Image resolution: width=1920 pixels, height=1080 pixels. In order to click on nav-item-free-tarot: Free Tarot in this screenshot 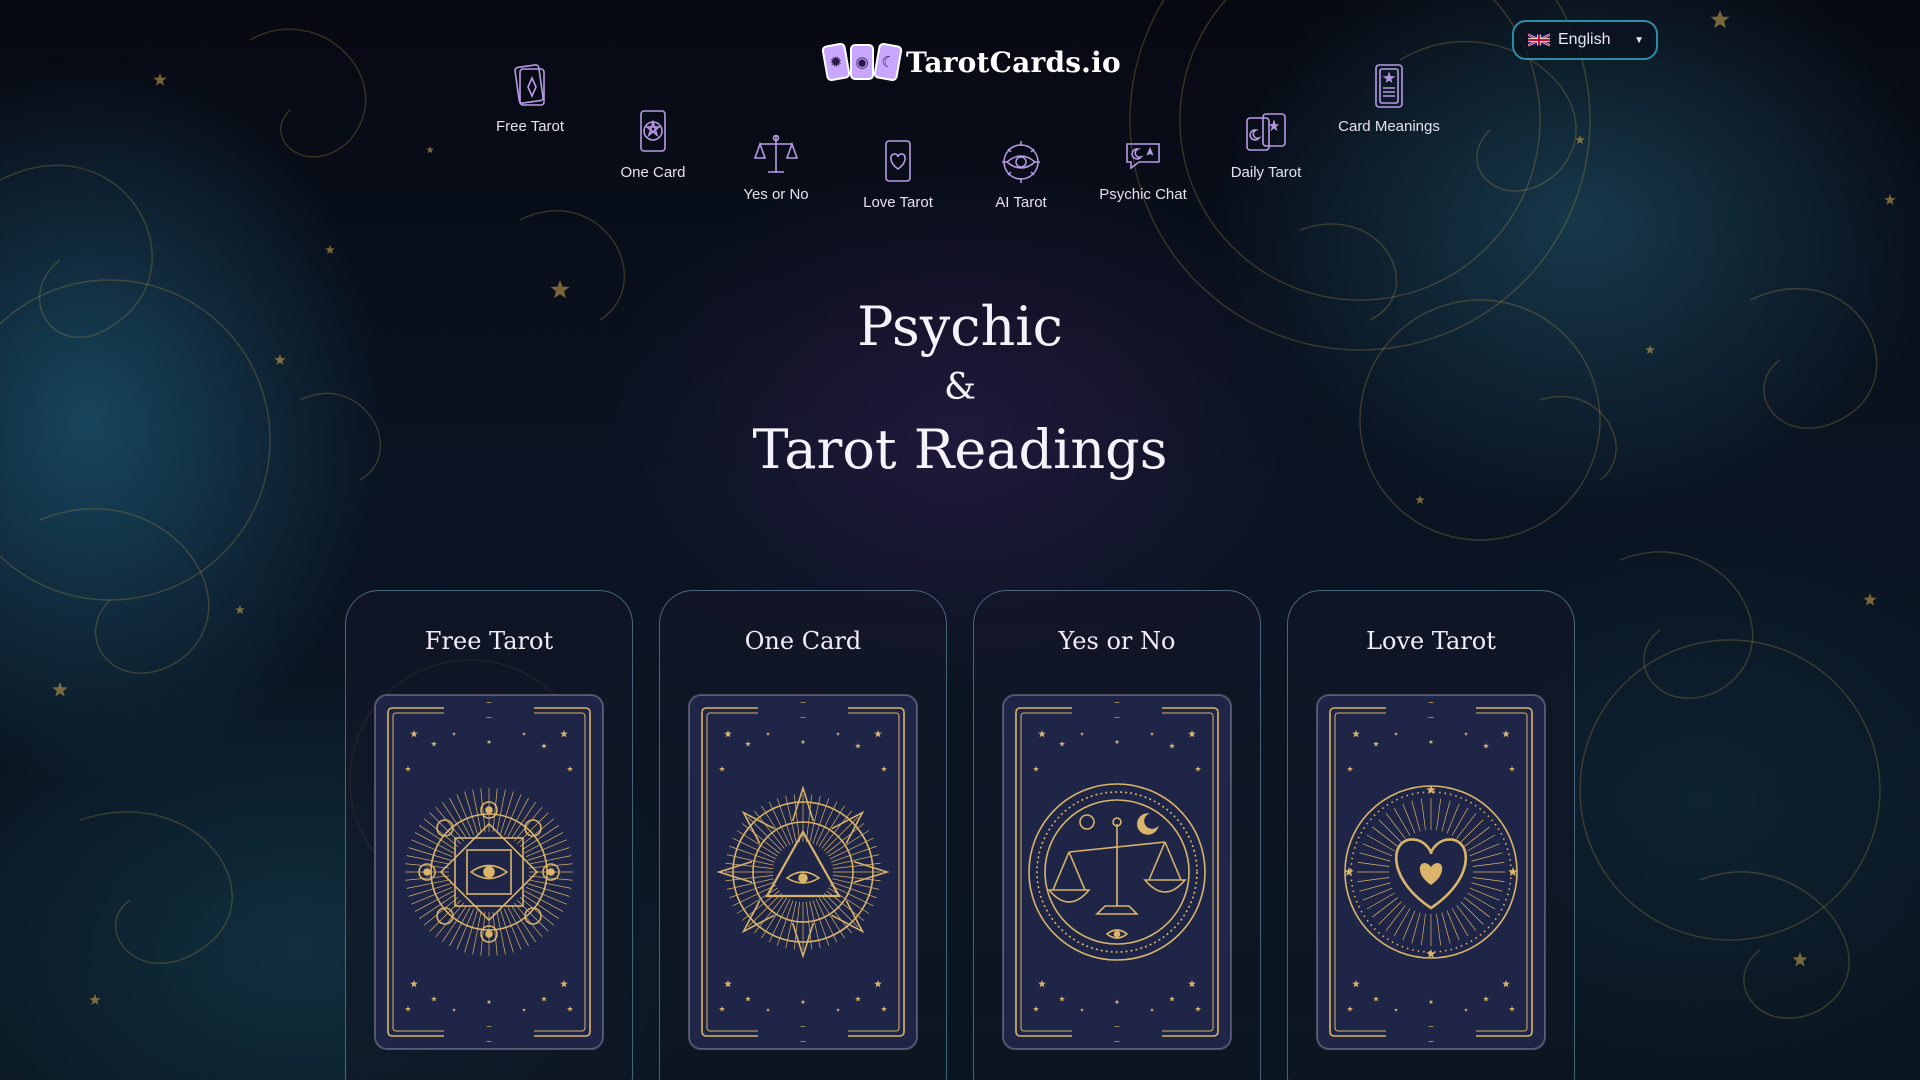, I will do `click(530, 98)`.